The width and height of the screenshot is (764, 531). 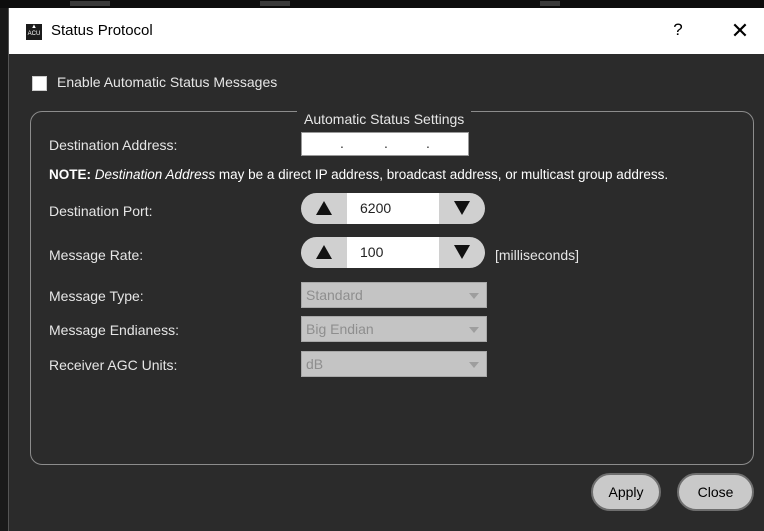 What do you see at coordinates (340, 329) in the screenshot?
I see `message-endianess-value: Big Endian` at bounding box center [340, 329].